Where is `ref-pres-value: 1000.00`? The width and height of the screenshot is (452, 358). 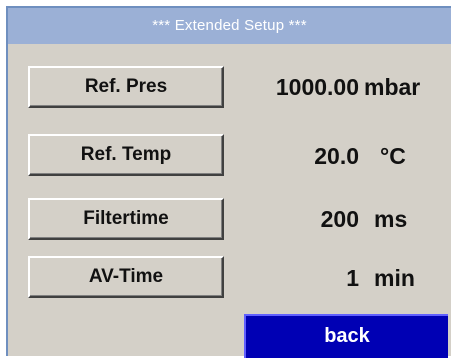 ref-pres-value: 1000.00 is located at coordinates (317, 87).